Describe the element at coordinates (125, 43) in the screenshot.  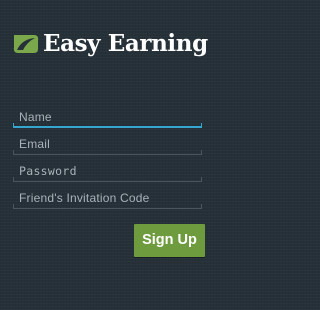
I see `brand-name: Easy Earning` at that location.